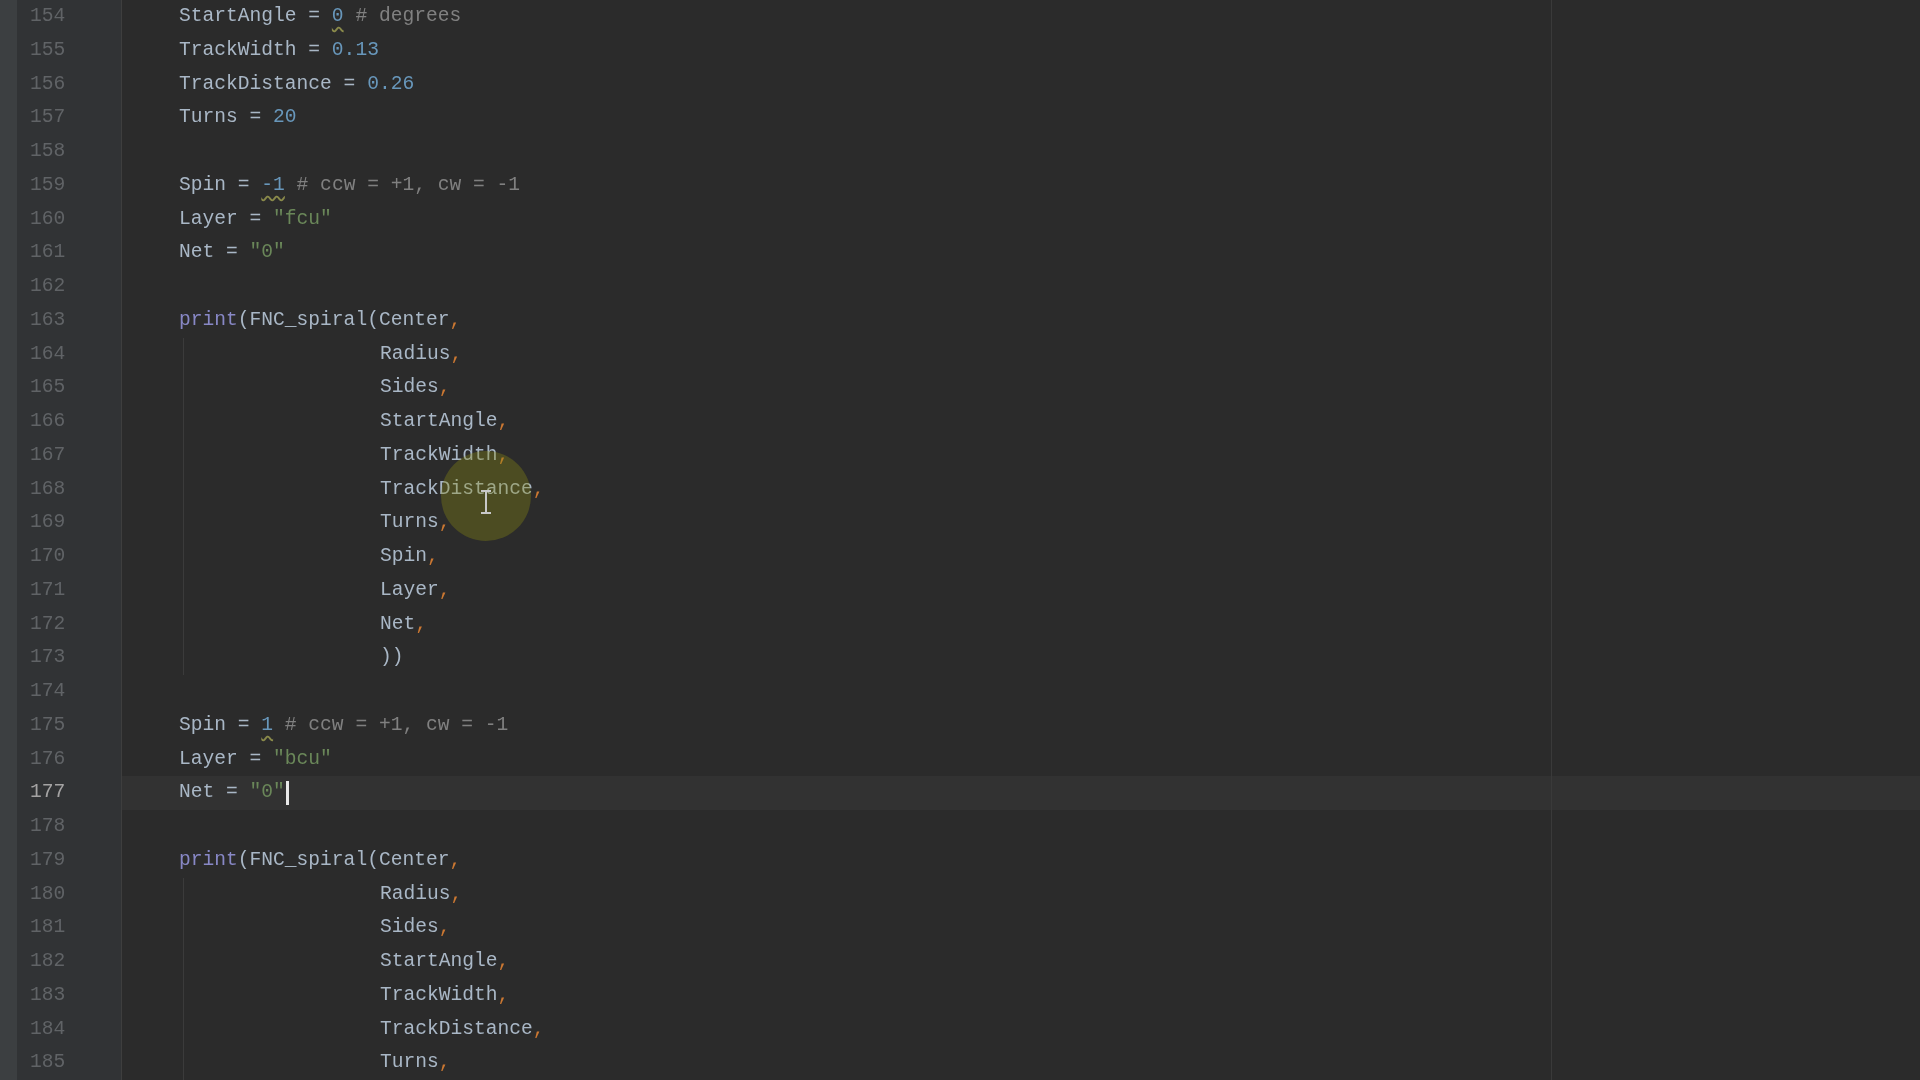 The image size is (1920, 1080). What do you see at coordinates (297, 84) in the screenshot?
I see `code-line: TrackDistance = 0.26` at bounding box center [297, 84].